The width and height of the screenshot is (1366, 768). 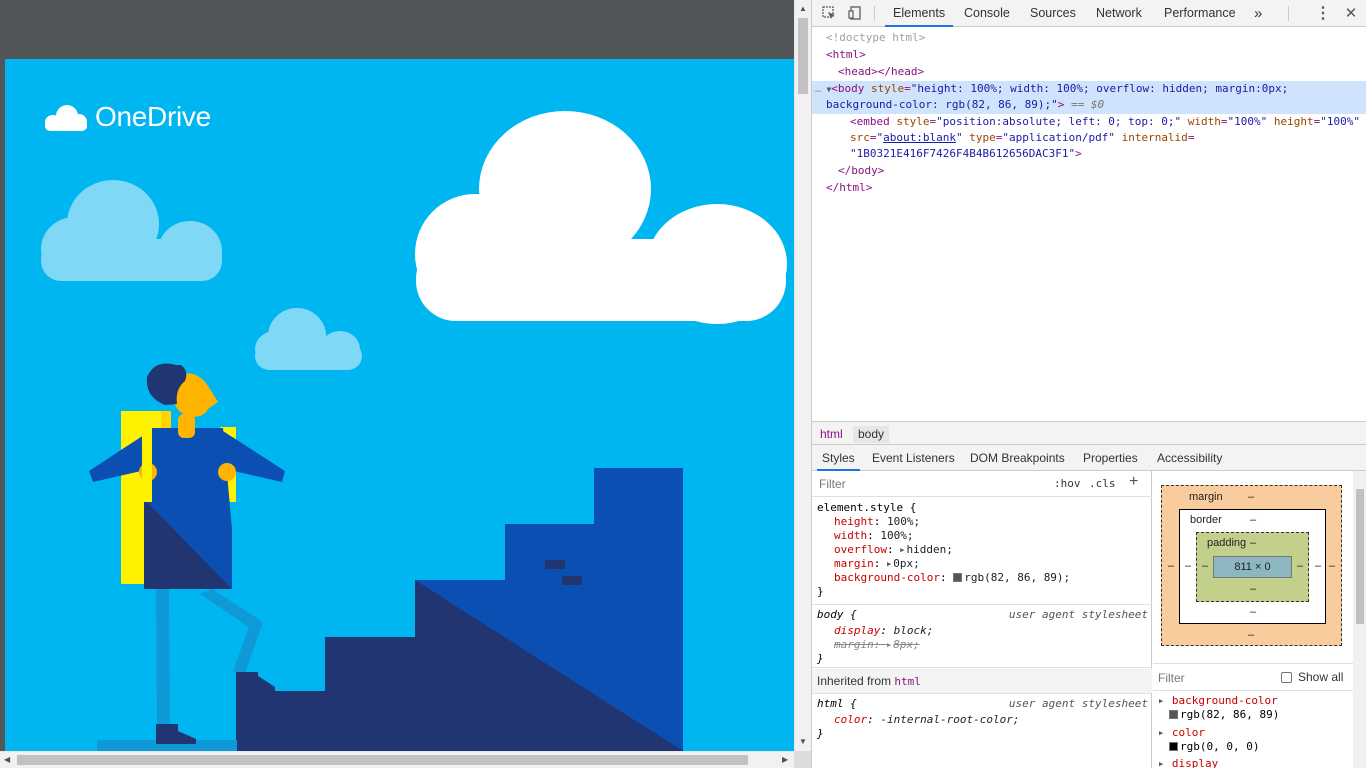 What do you see at coordinates (875, 38) in the screenshot?
I see `dom-doctype: <!doctype html>` at bounding box center [875, 38].